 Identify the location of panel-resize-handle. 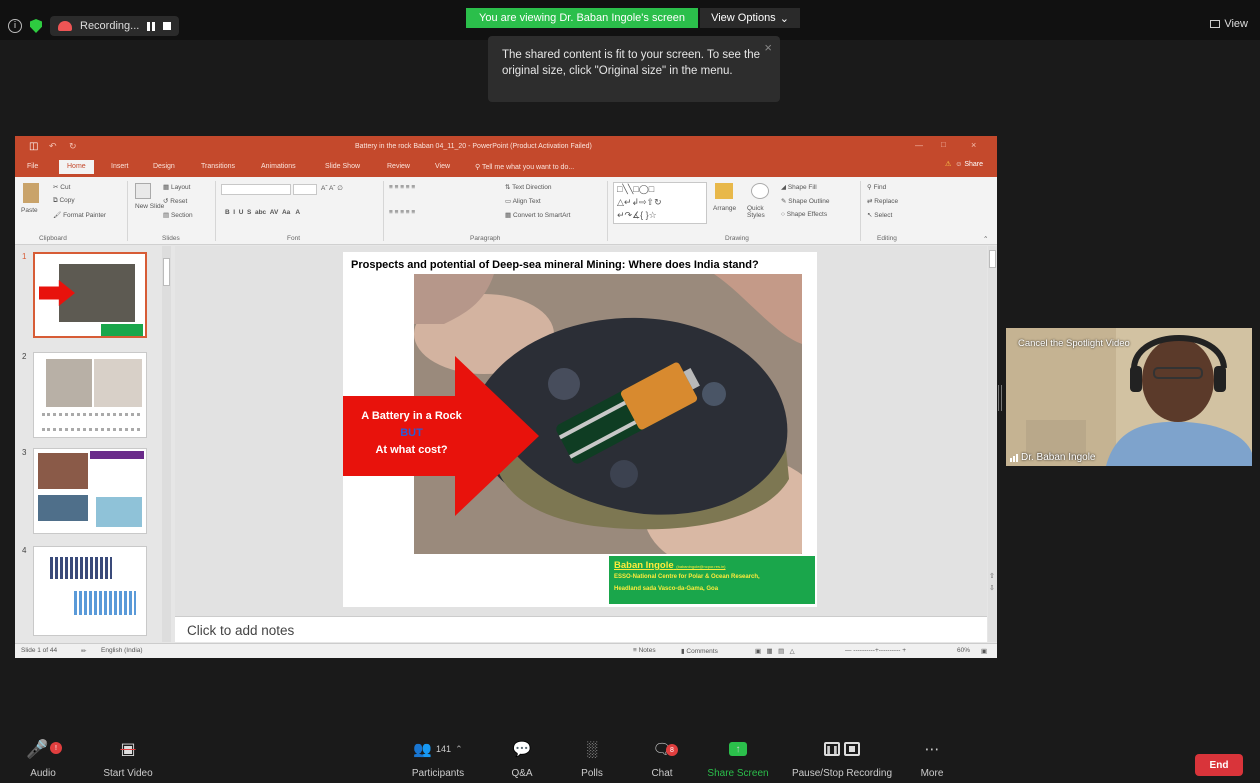
(1000, 398).